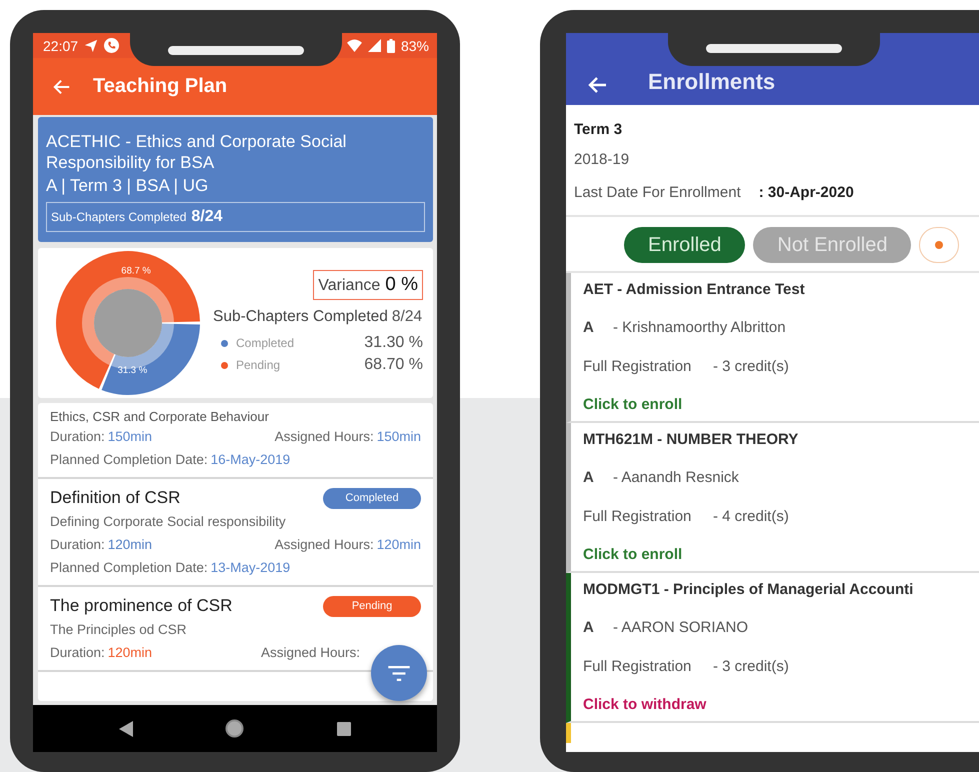 The image size is (979, 772). Describe the element at coordinates (772, 348) in the screenshot. I see `course-item: AET - Admission Entrance Test A - Krishnamoorthy Albritton Full Registration - 3 credit(s) Click to enroll` at that location.